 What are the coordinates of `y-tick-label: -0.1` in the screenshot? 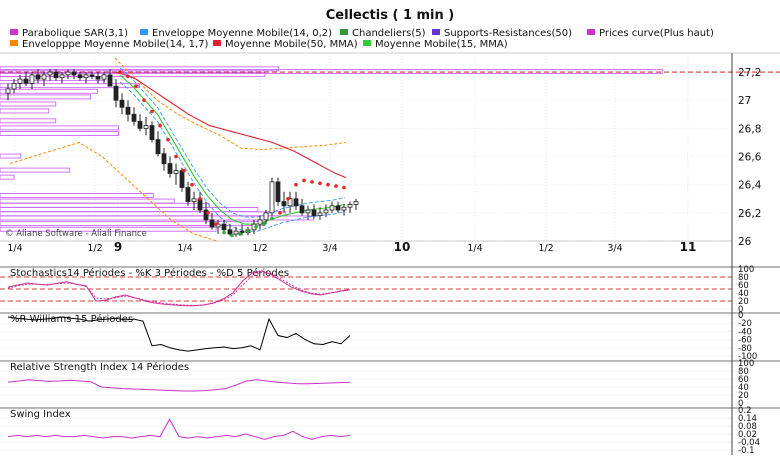 It's located at (746, 450).